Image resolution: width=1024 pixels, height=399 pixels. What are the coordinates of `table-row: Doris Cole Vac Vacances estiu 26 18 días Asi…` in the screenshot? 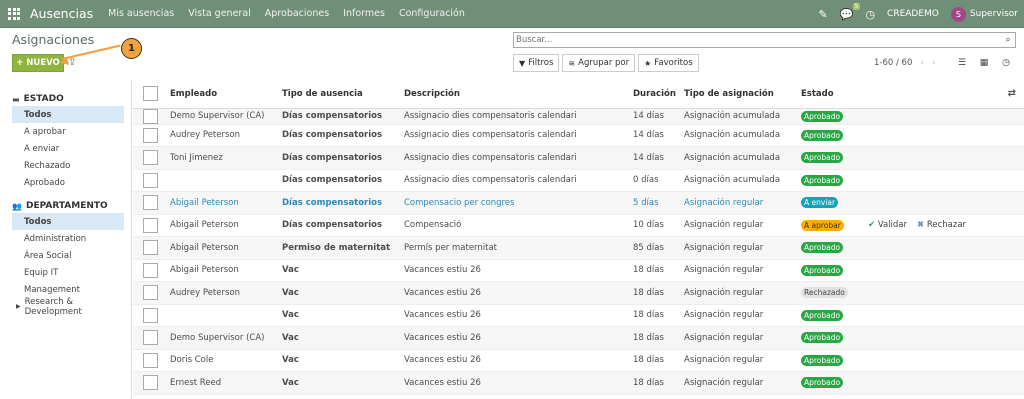 It's located at (578, 360).